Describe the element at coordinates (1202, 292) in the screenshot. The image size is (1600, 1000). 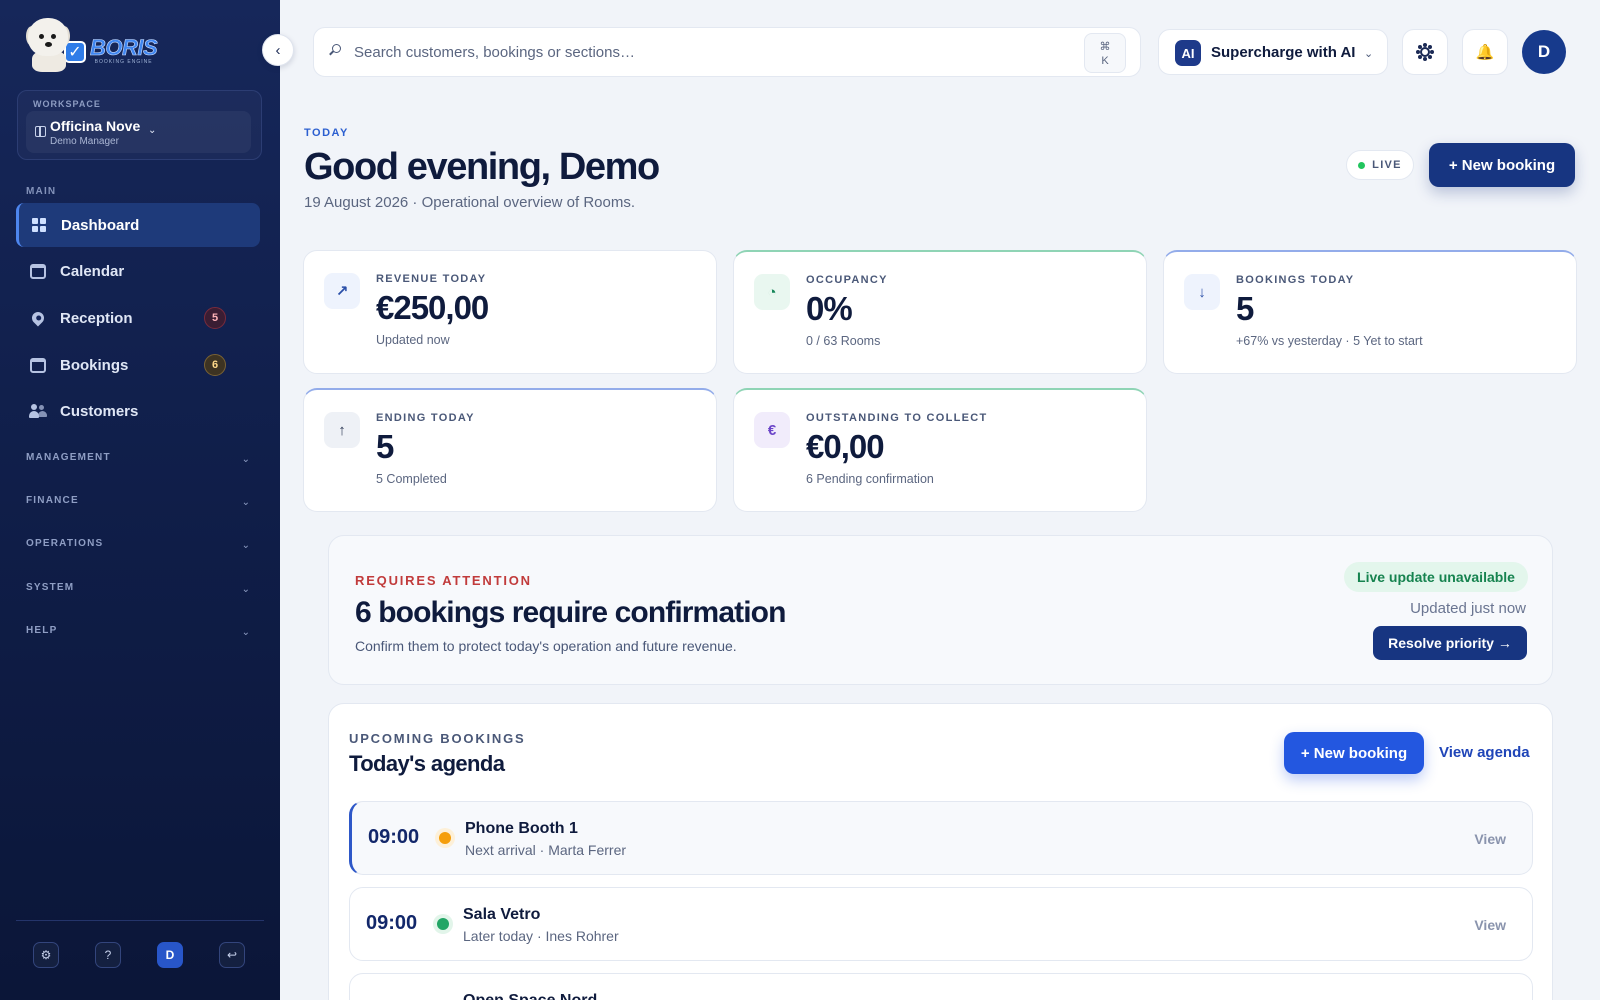
I see `arrow-down-icon: ↓` at that location.